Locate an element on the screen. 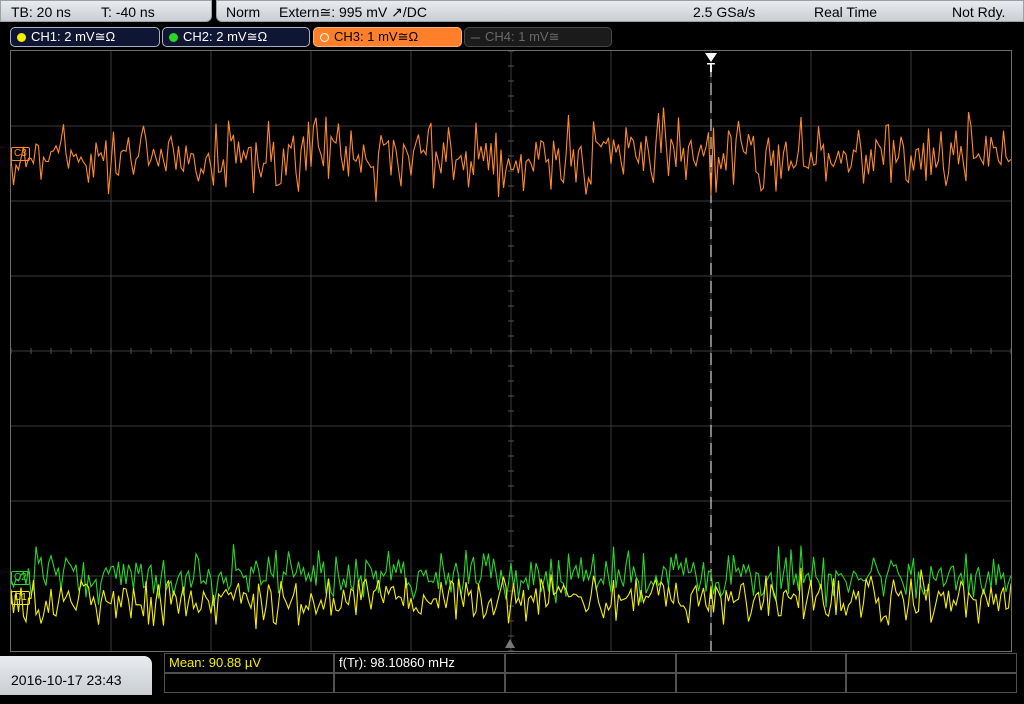  trigger-position-marker: T is located at coordinates (711, 63).